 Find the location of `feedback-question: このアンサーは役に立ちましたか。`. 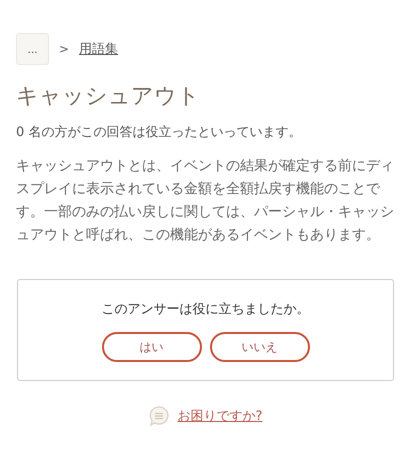

feedback-question: このアンサーは役に立ちましたか。 is located at coordinates (206, 309).